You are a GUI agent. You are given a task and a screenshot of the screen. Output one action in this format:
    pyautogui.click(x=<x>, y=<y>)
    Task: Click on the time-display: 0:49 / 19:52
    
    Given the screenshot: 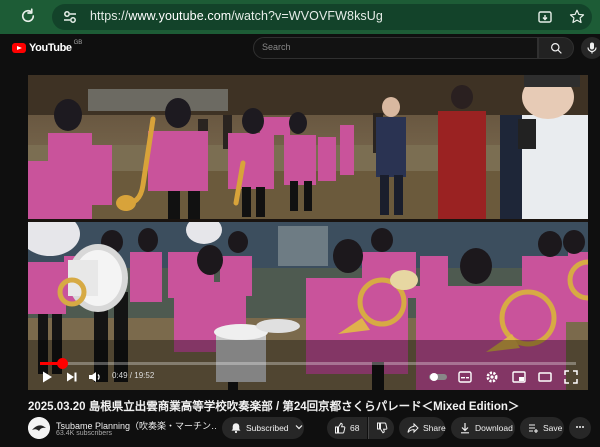 What is the action you would take?
    pyautogui.click(x=133, y=375)
    